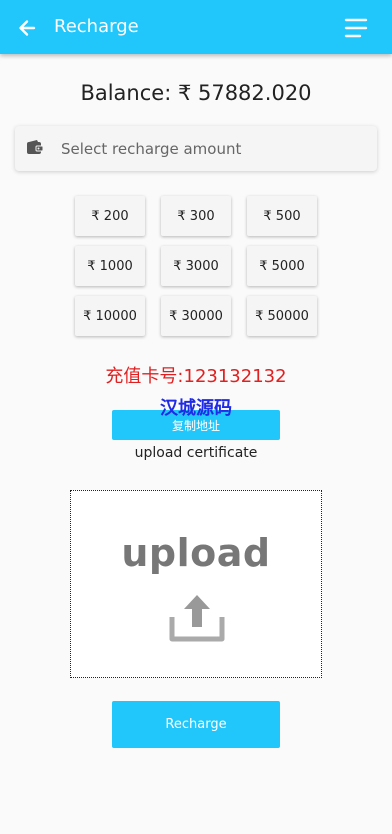 This screenshot has width=392, height=834. What do you see at coordinates (110, 216) in the screenshot?
I see `amount-button-200: ₹ 200` at bounding box center [110, 216].